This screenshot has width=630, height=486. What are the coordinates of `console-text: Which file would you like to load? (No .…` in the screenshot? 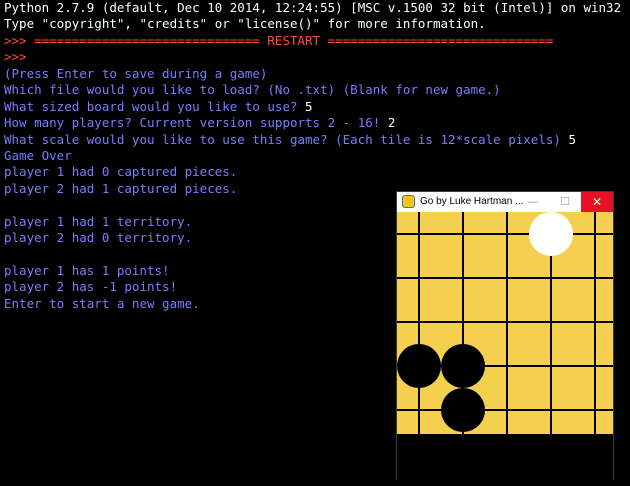 It's located at (252, 90).